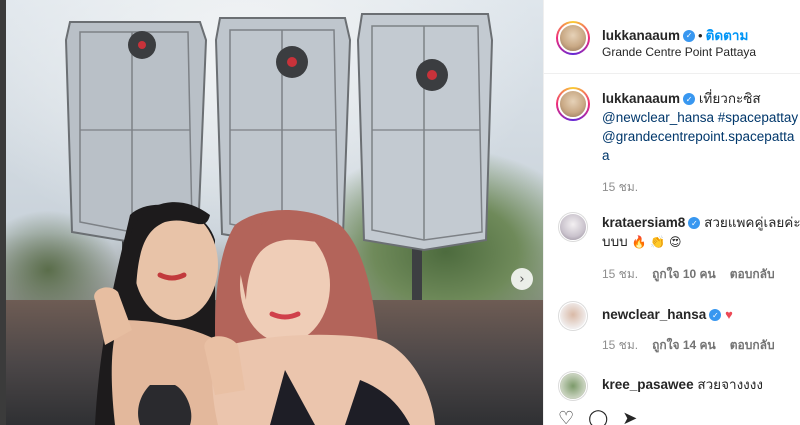 This screenshot has width=800, height=425. Describe the element at coordinates (643, 222) in the screenshot. I see `comment-username: krataersiam8` at that location.